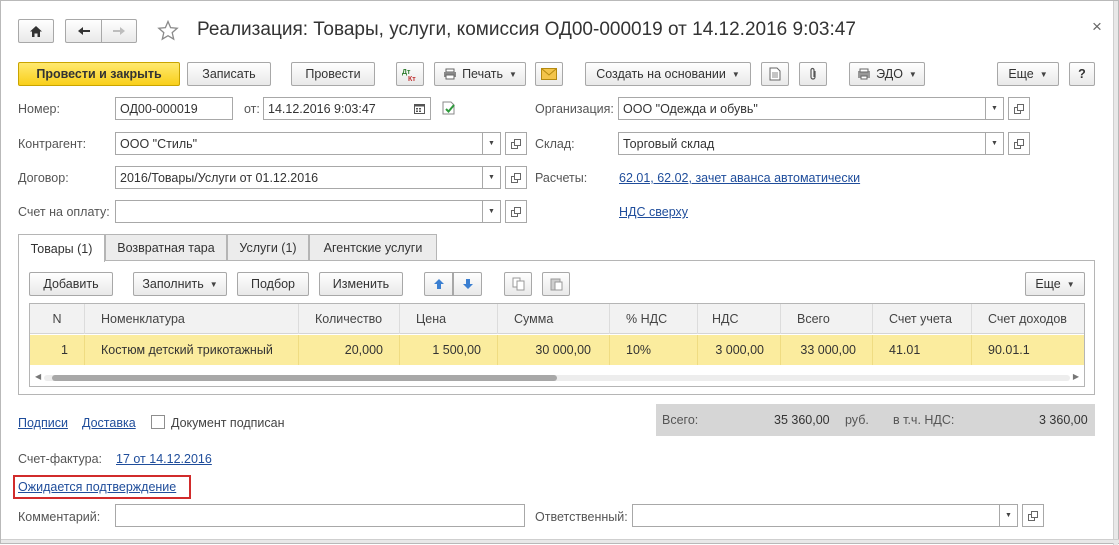 This screenshot has height=545, width=1119. I want to click on edo-button: ЭДО ▼, so click(887, 74).